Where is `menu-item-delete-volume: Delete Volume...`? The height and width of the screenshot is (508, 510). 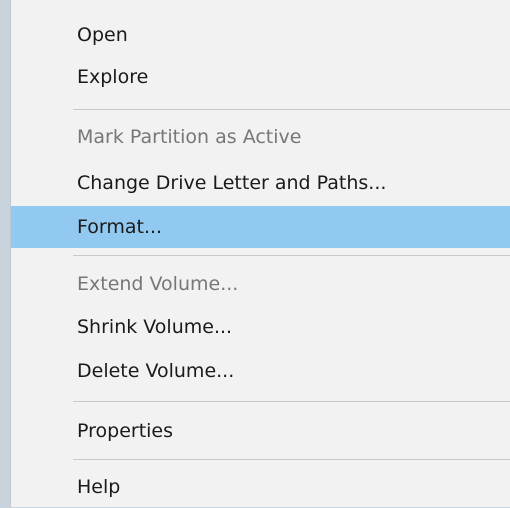 menu-item-delete-volume: Delete Volume... is located at coordinates (260, 371).